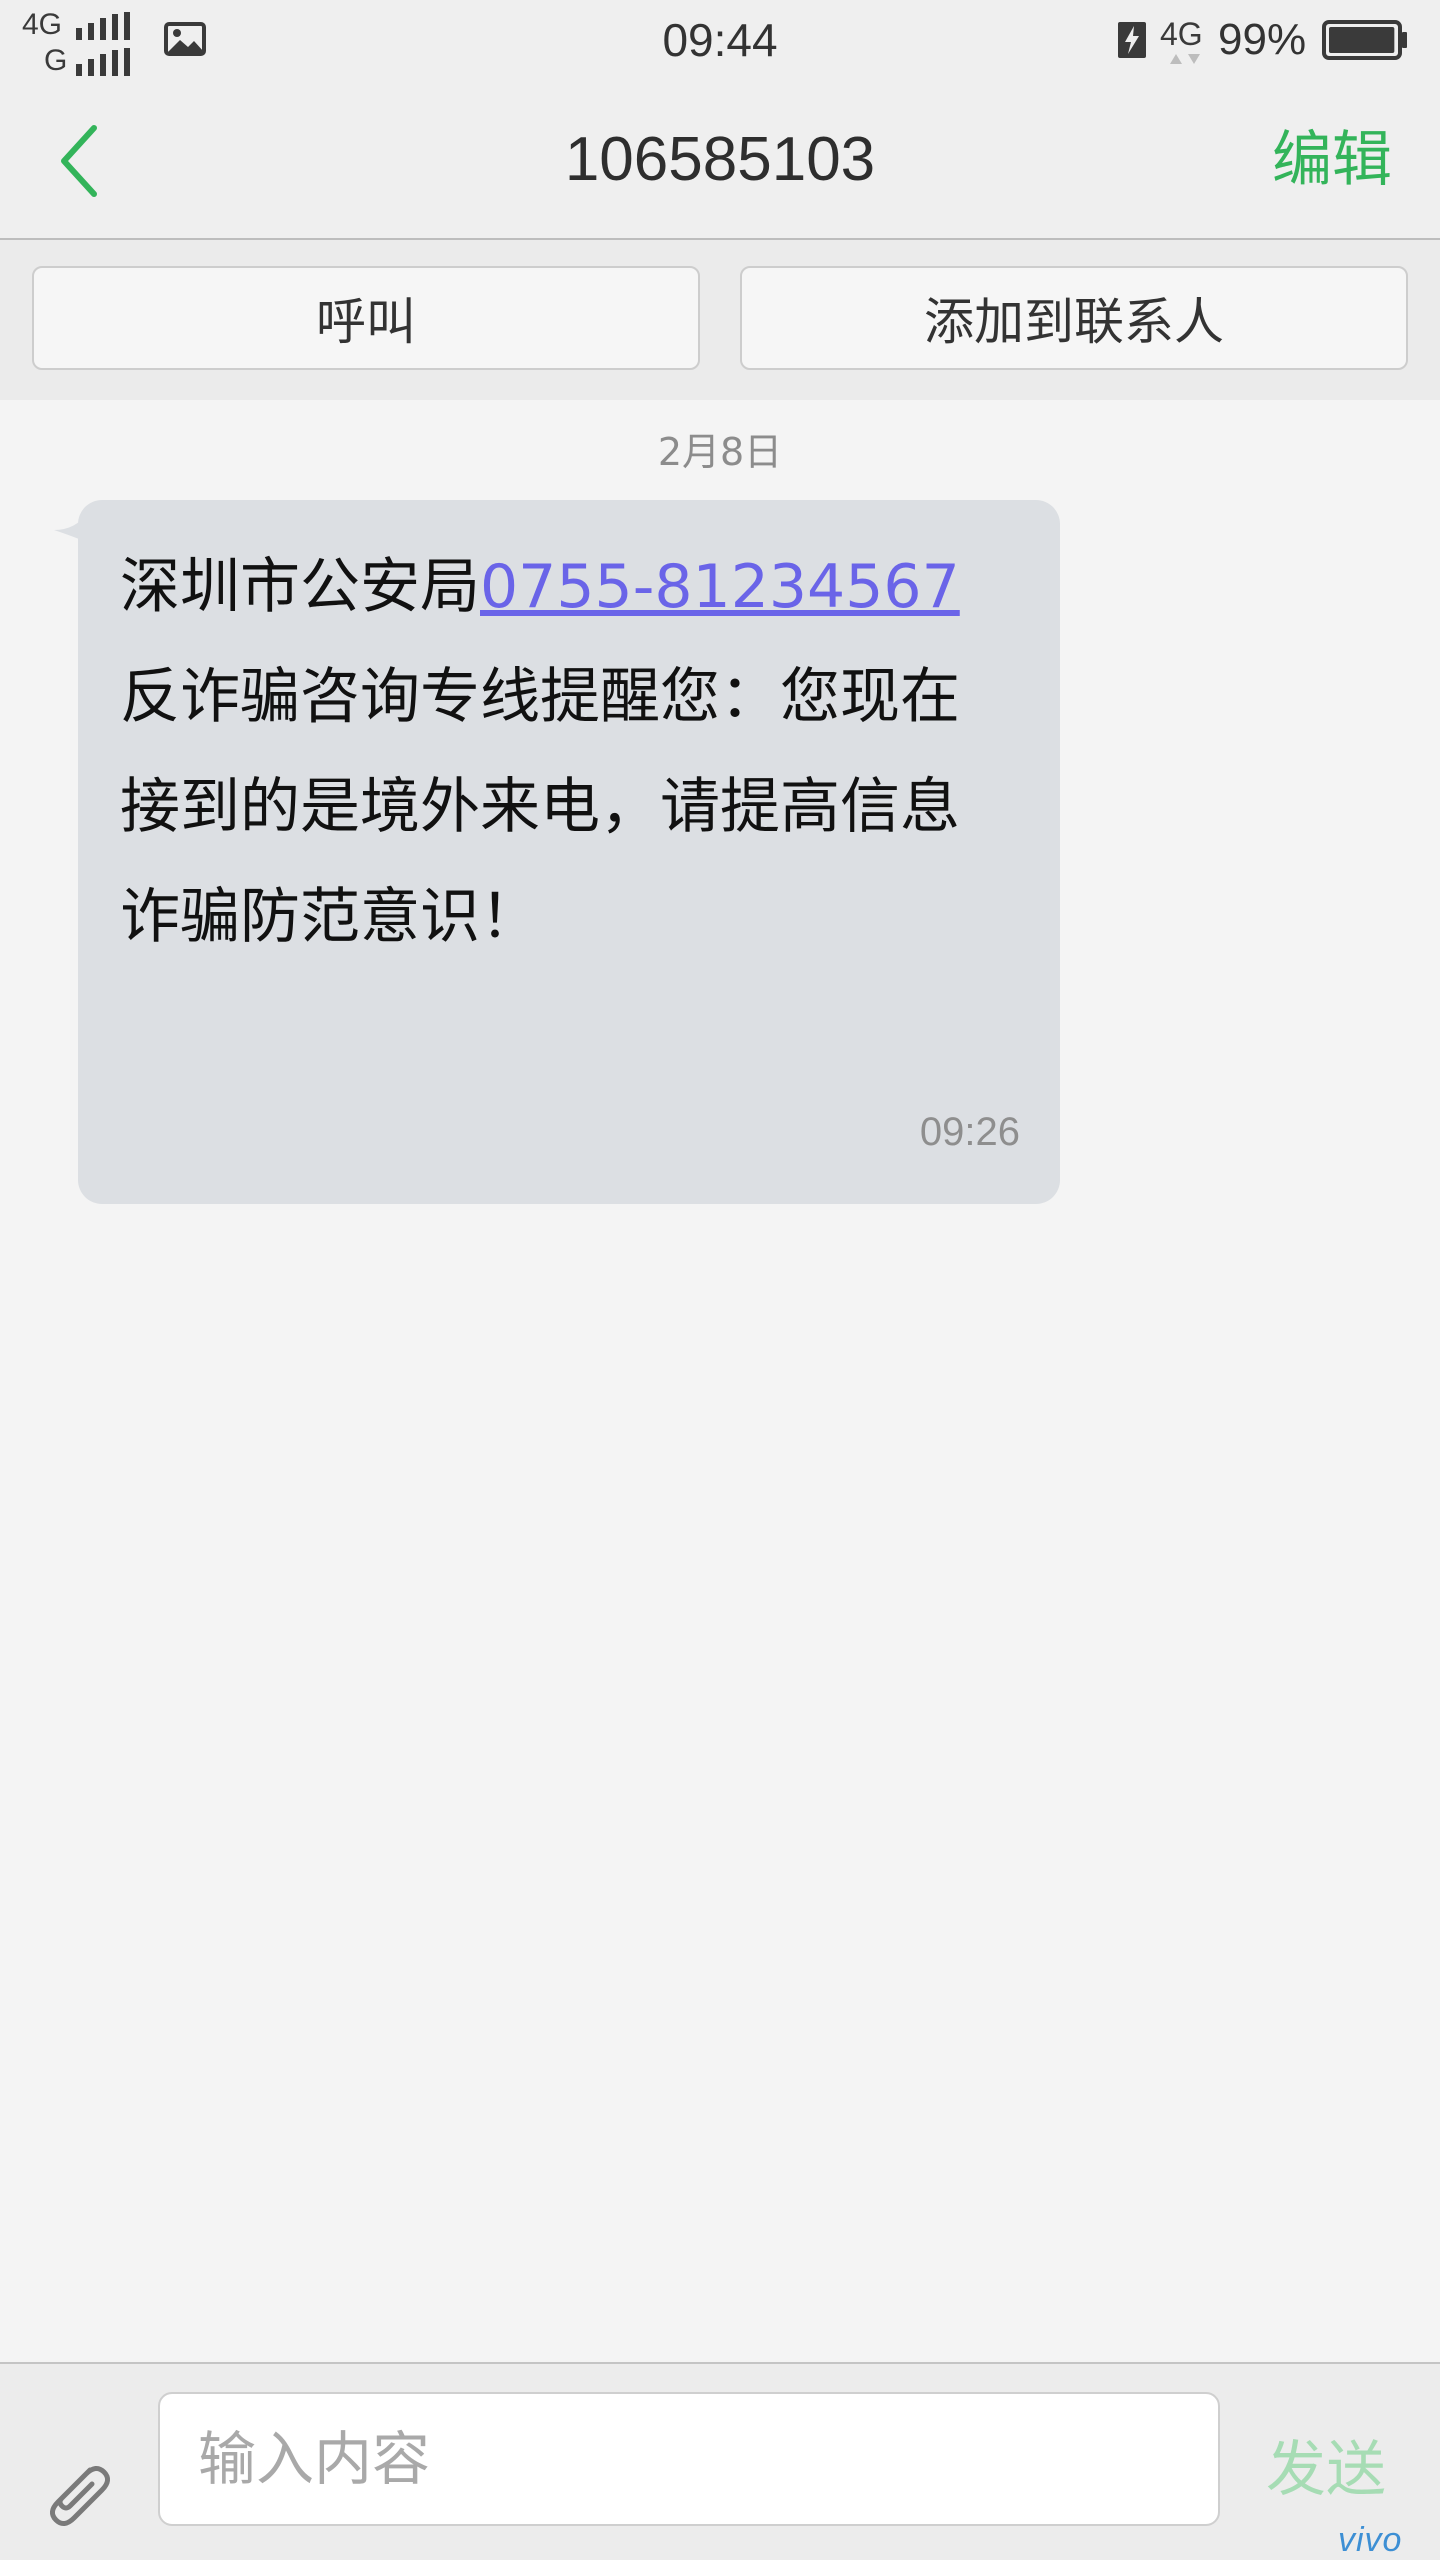  I want to click on battery-icon, so click(1364, 40).